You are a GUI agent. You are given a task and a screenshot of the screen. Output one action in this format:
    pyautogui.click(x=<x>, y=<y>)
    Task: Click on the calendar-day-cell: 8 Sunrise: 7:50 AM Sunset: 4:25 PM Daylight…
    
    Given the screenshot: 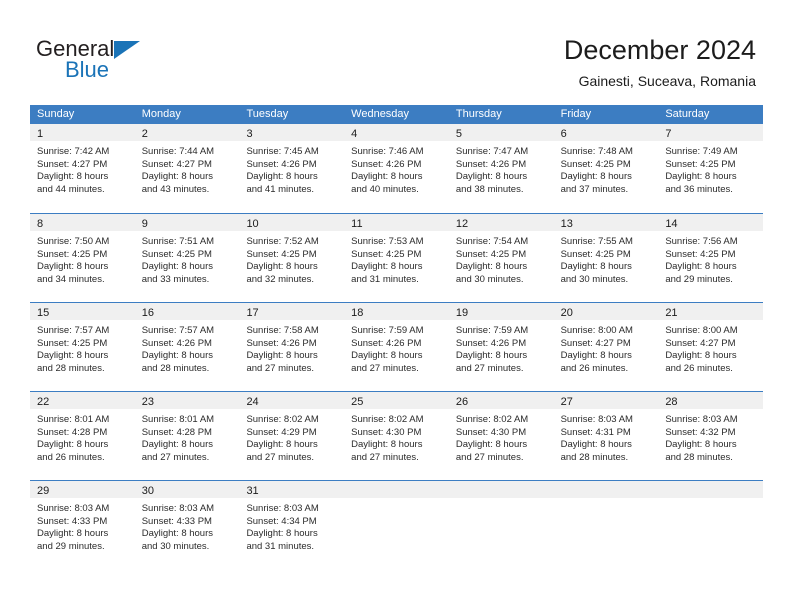 What is the action you would take?
    pyautogui.click(x=82, y=258)
    